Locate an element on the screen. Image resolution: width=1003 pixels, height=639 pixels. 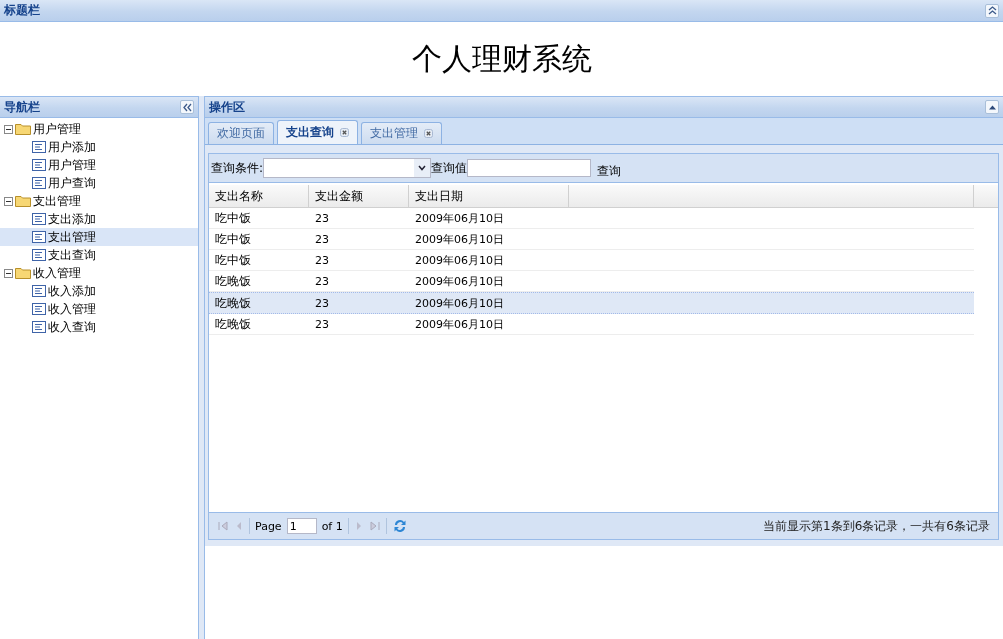
panel-title: 标题栏 is located at coordinates (22, 10).